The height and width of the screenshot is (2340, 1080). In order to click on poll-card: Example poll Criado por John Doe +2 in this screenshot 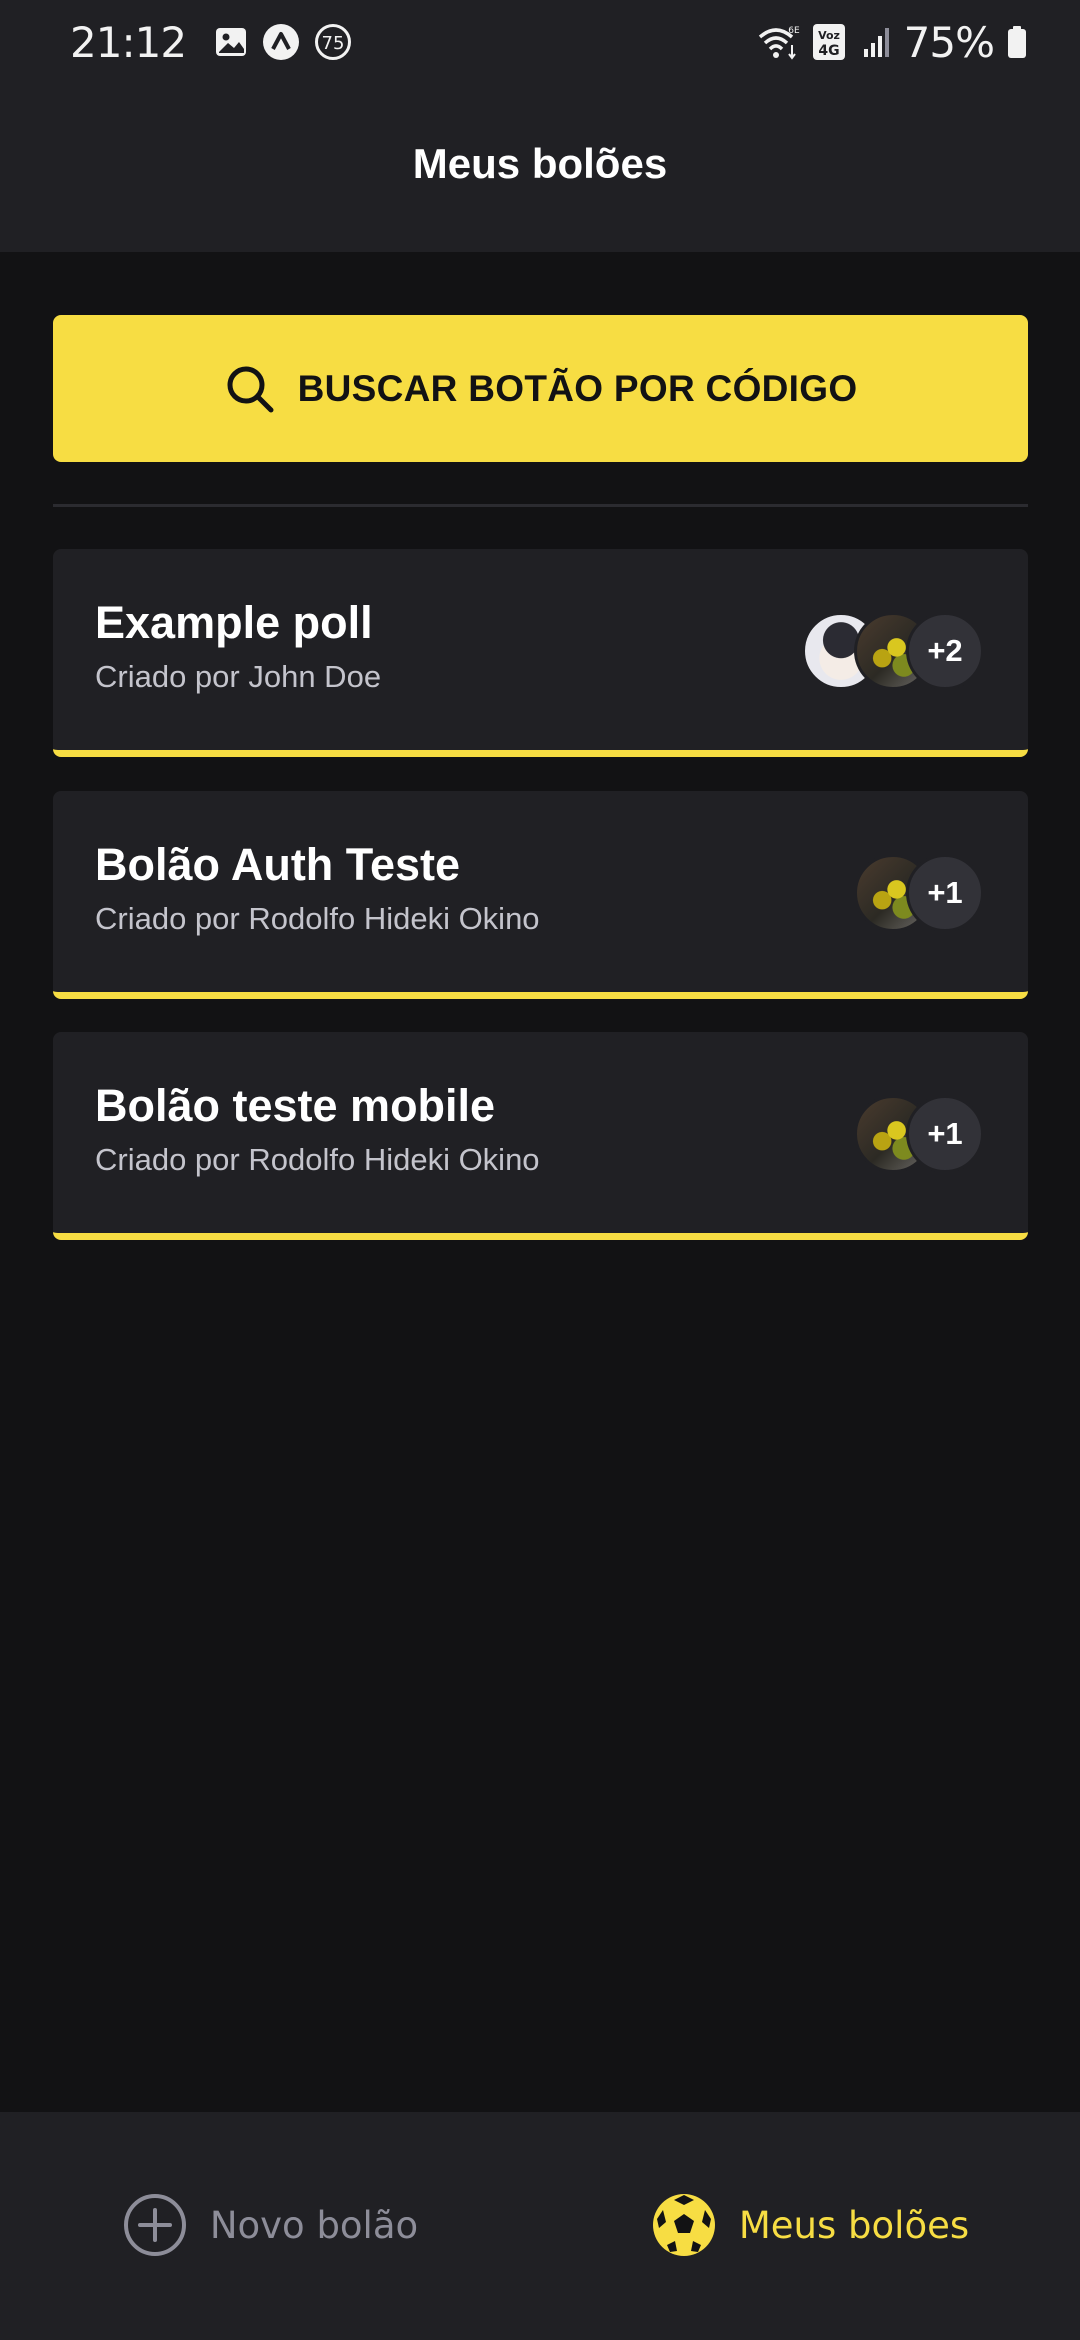, I will do `click(540, 653)`.